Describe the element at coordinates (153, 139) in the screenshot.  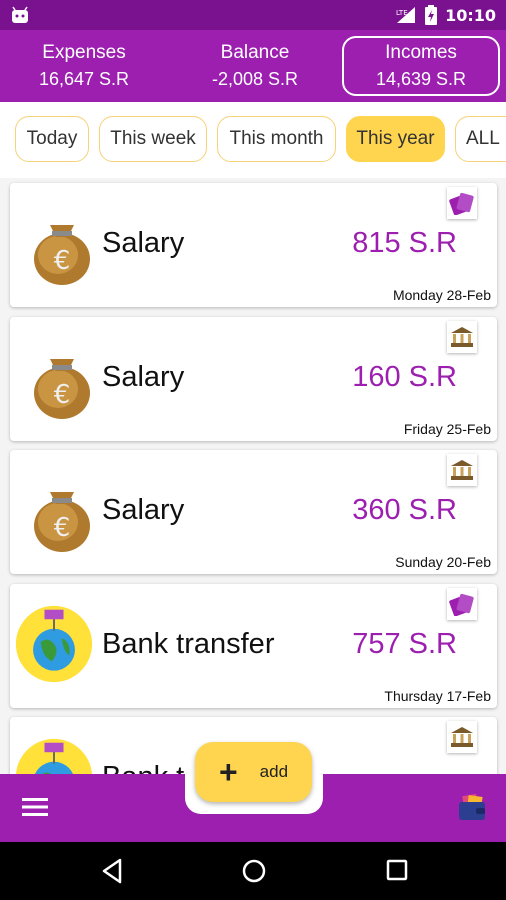
I see `filter-this-week: This week` at that location.